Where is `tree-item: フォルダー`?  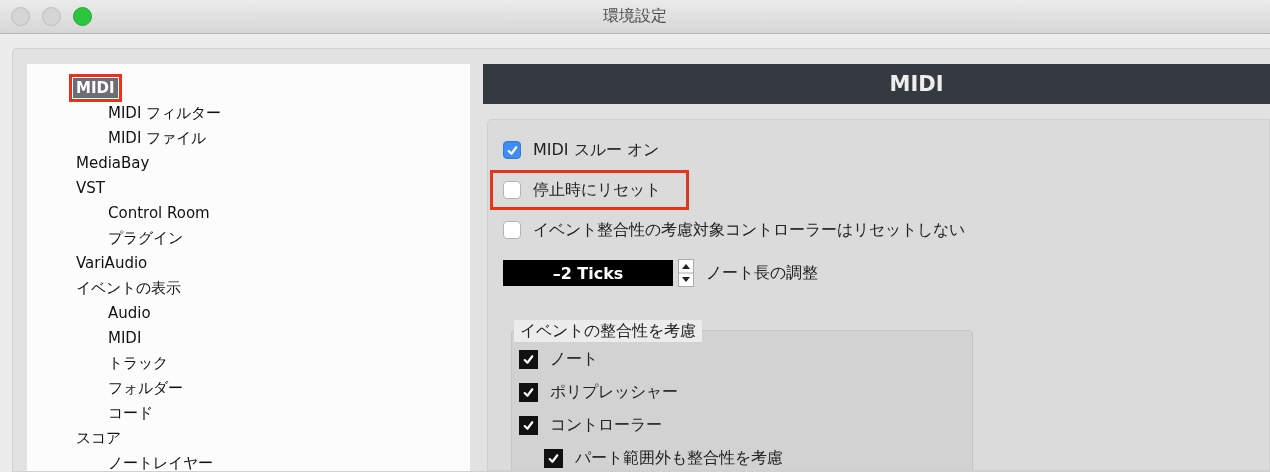
tree-item: フォルダー is located at coordinates (145, 387).